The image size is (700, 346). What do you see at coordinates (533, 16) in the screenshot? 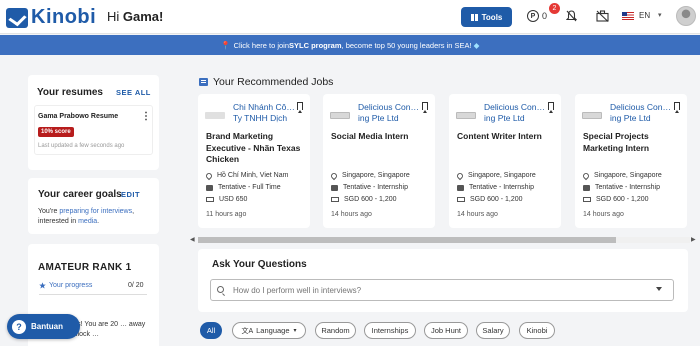
I see `points-icon: P` at bounding box center [533, 16].